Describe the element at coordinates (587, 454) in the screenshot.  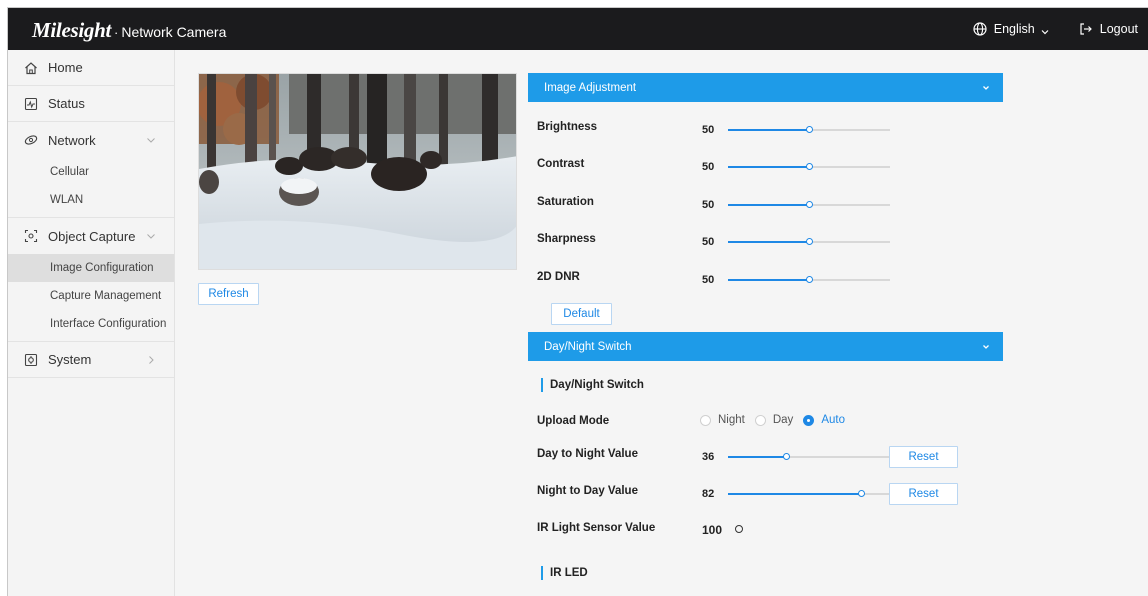
I see `day-to-night-label: Day to Night Value` at that location.